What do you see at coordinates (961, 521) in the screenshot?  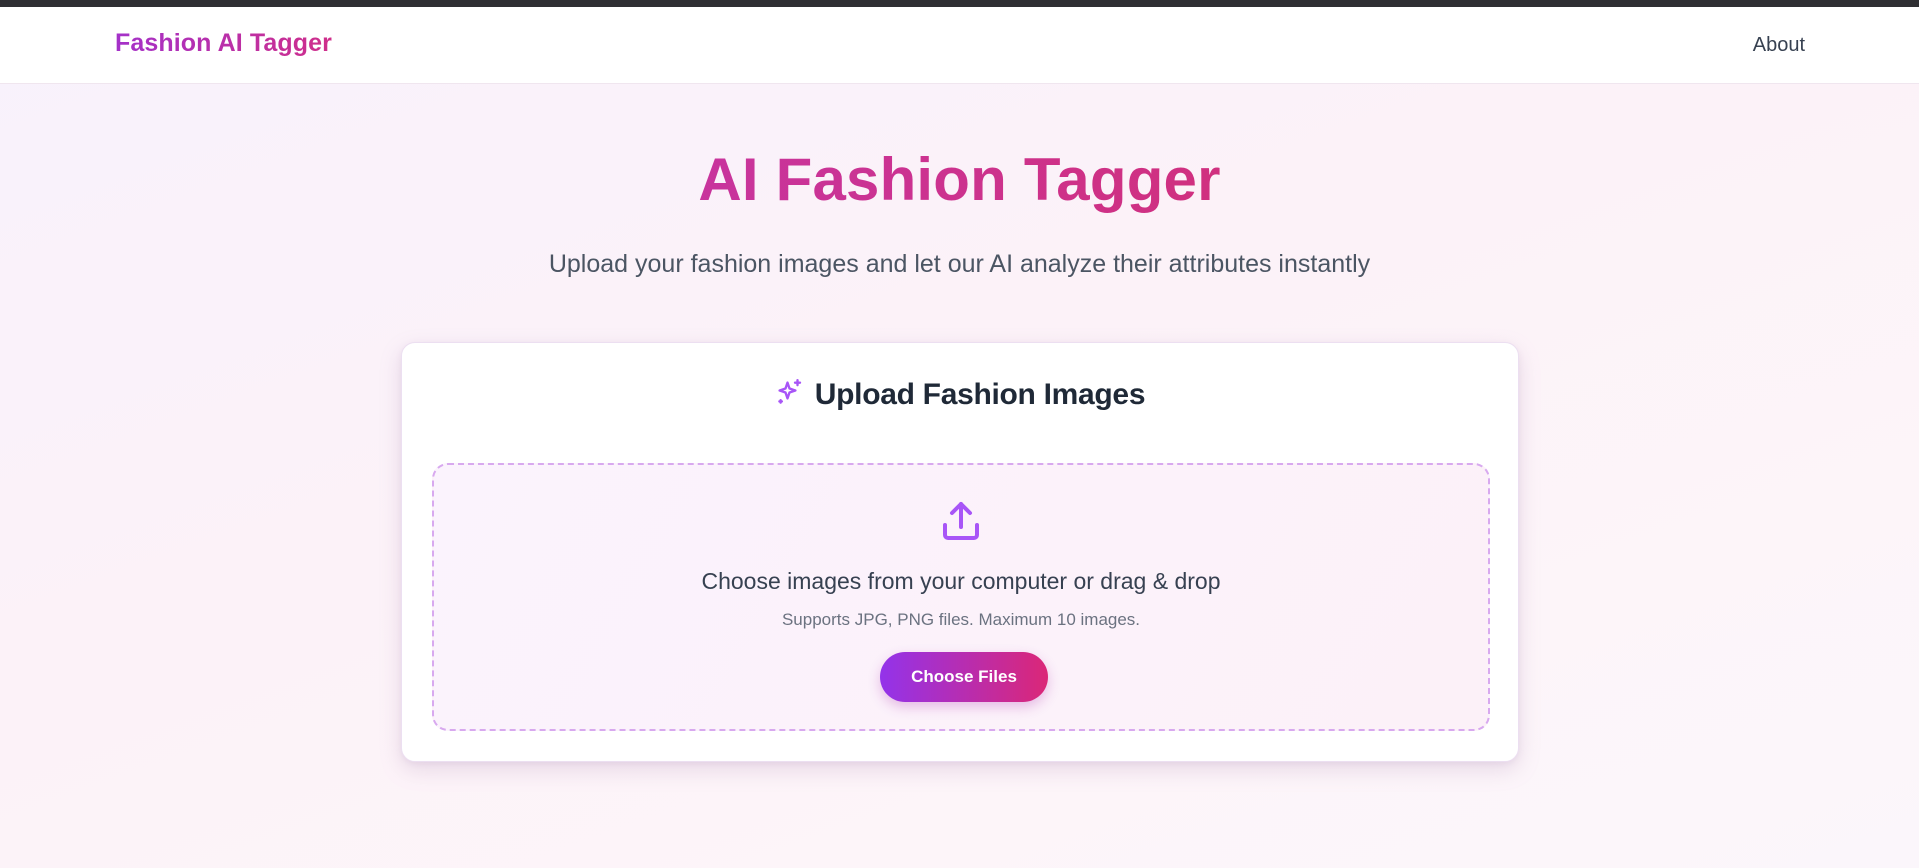 I see `upload-icon` at bounding box center [961, 521].